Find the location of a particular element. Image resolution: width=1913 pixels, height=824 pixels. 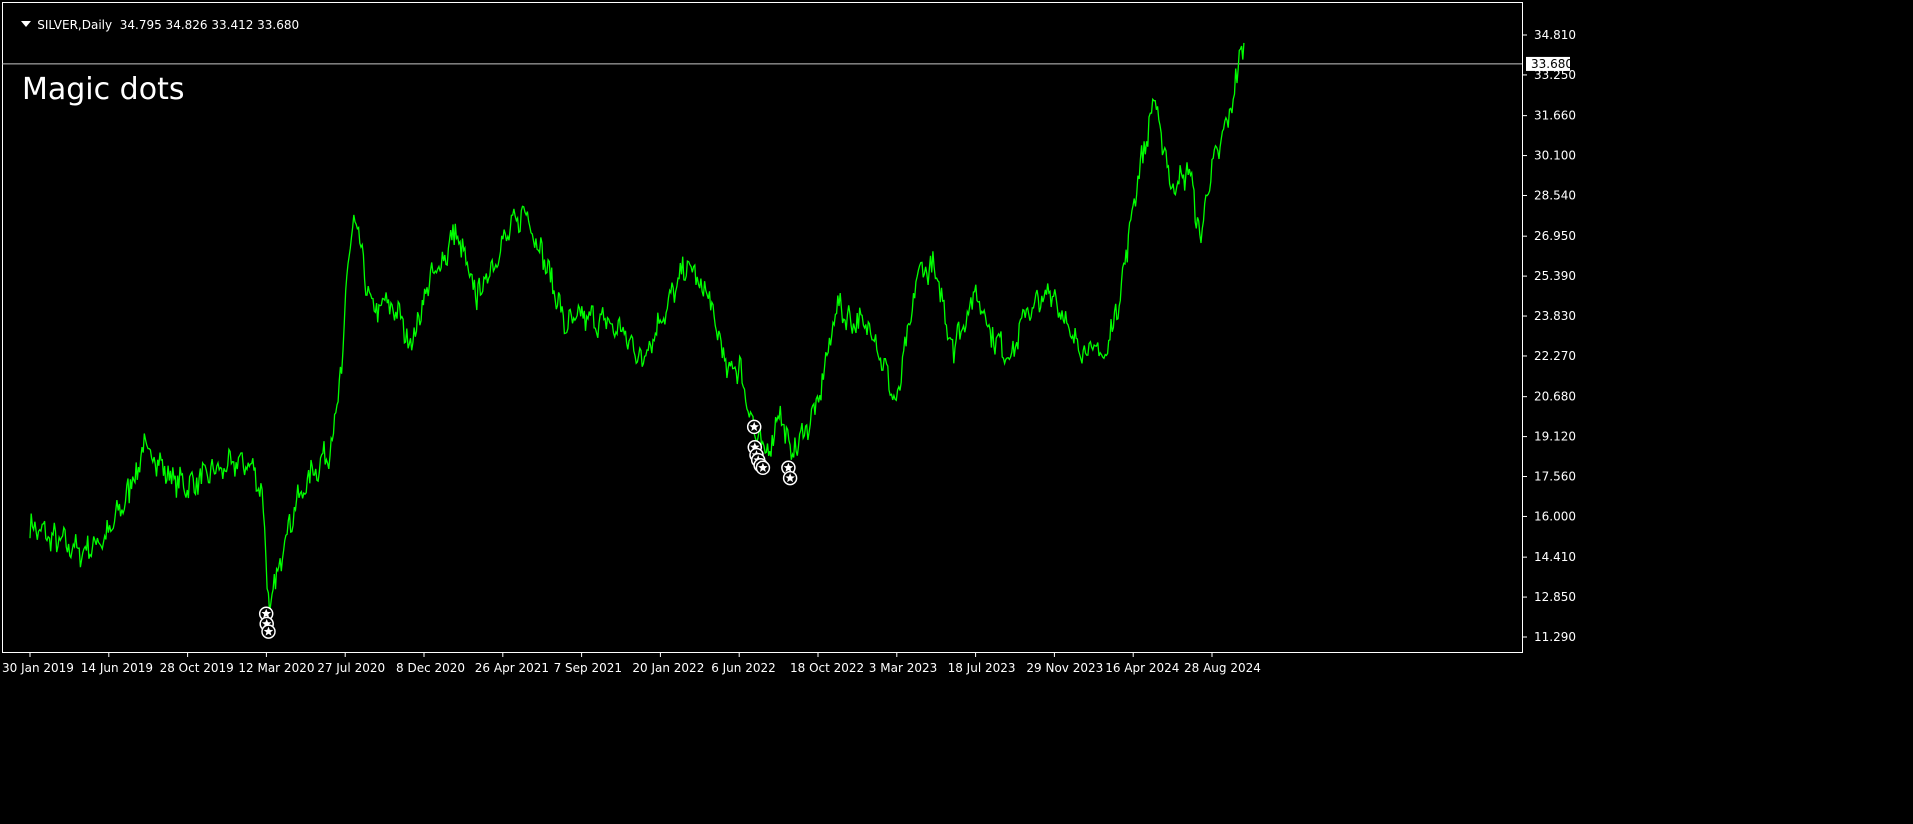

x-tick-label: 7 Sep 2021 is located at coordinates (588, 668).